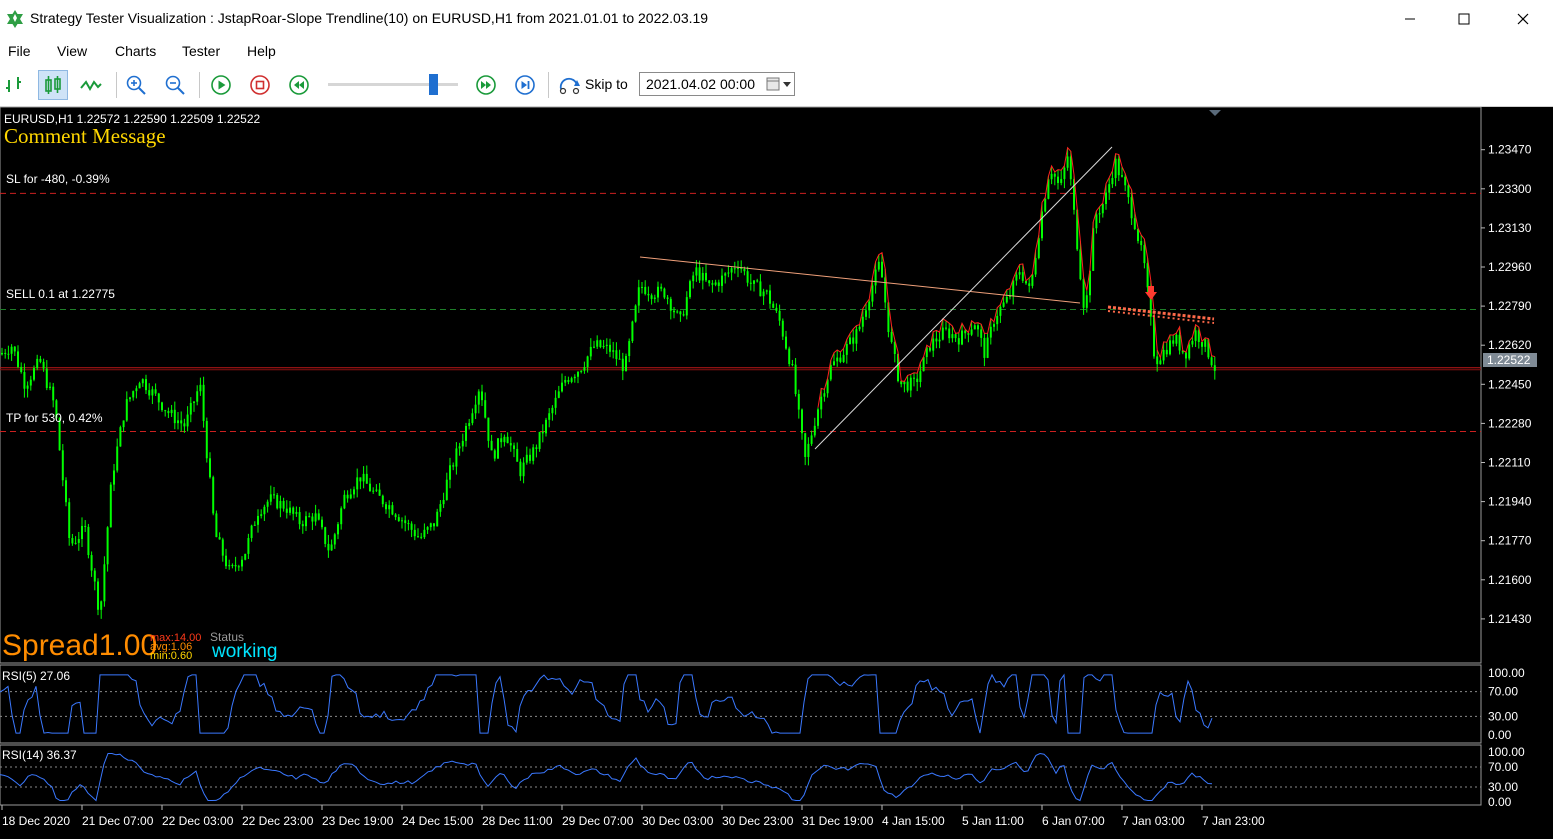  I want to click on time-tick-label: 7 Jan 23:00, so click(1233, 821).